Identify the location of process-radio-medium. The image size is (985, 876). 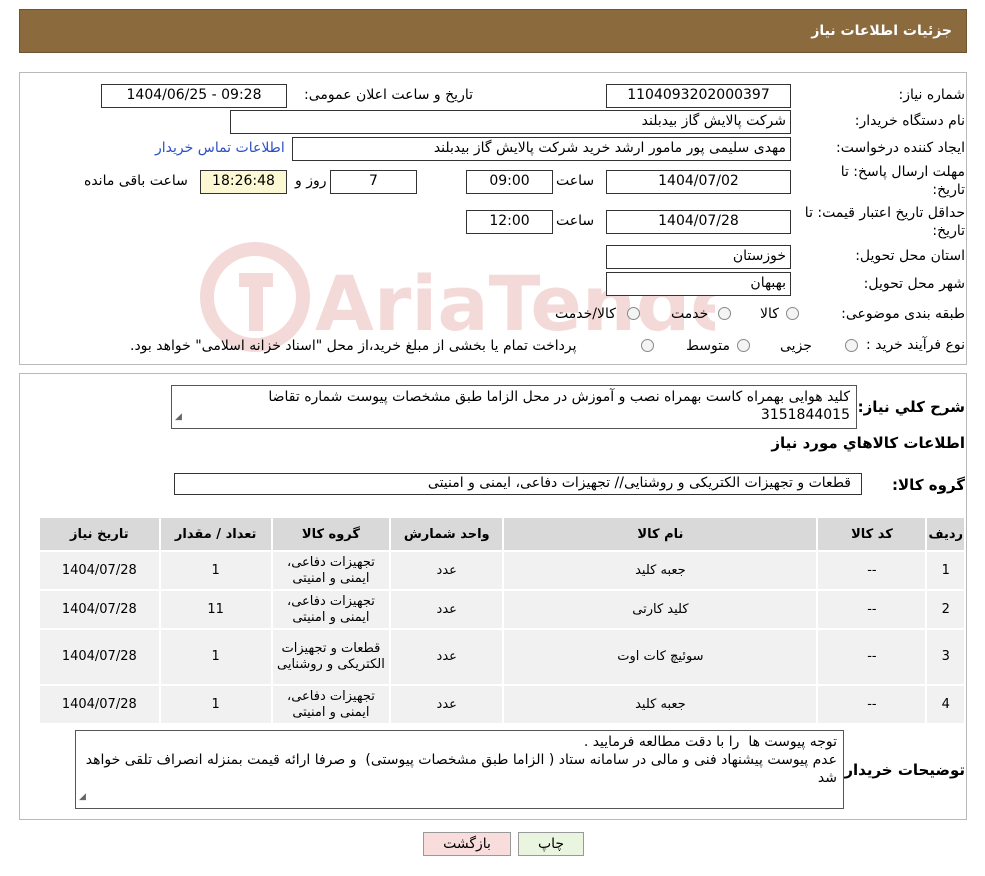
(743, 345).